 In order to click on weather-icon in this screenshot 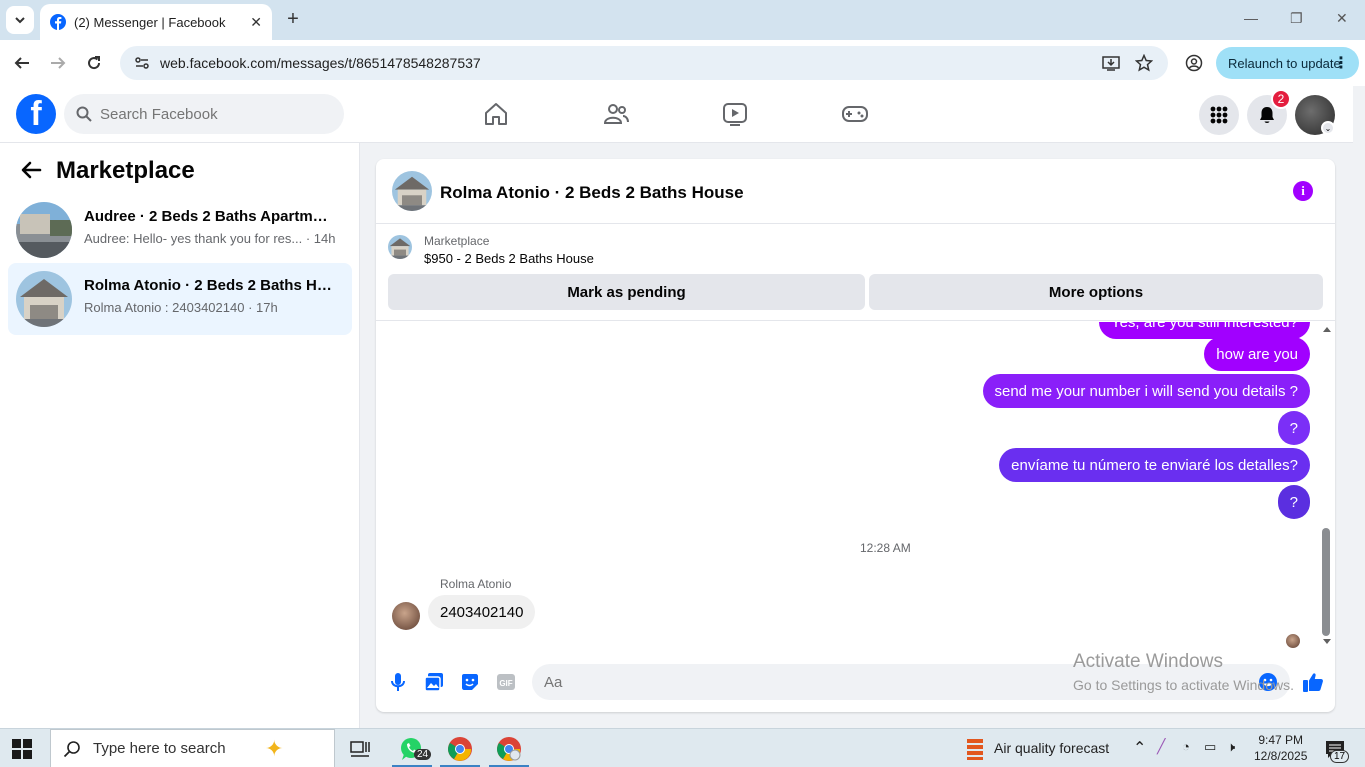, I will do `click(975, 749)`.